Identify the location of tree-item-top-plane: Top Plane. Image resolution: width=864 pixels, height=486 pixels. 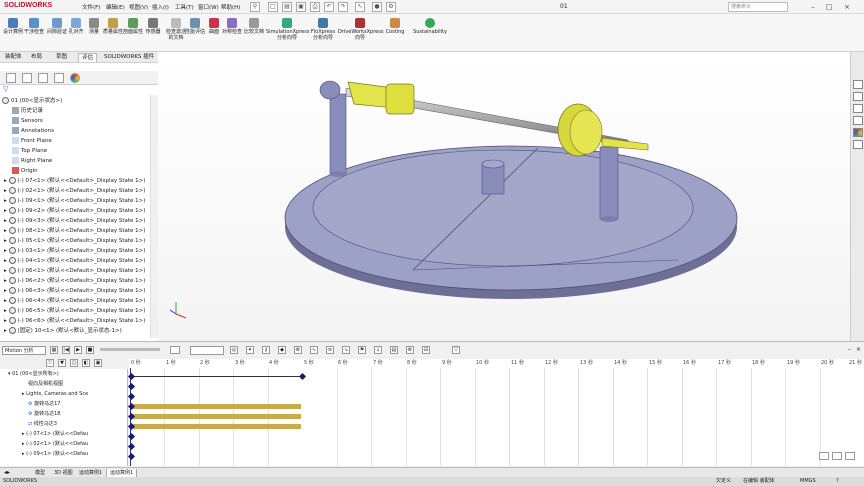
(29, 151).